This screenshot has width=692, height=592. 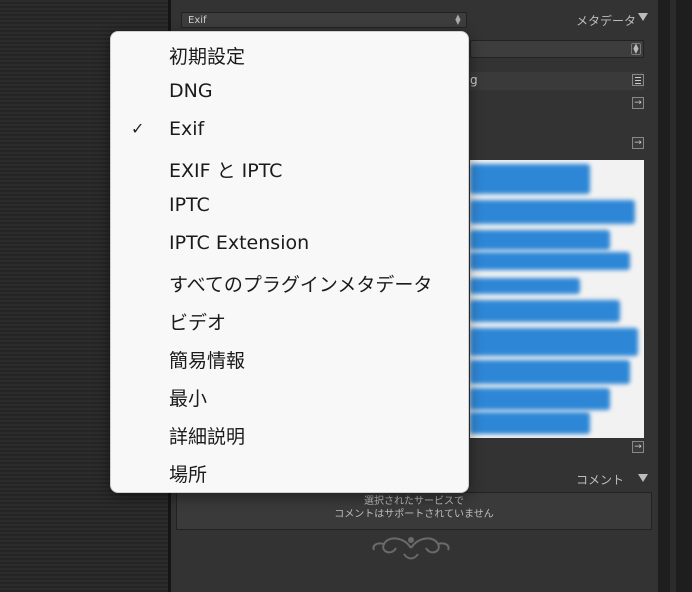 I want to click on menu-item-label: ビデオ, so click(x=198, y=323).